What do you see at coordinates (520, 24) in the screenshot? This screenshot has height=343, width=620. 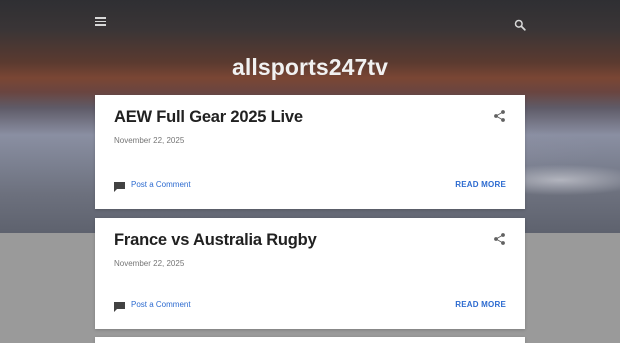 I see `search-icon` at bounding box center [520, 24].